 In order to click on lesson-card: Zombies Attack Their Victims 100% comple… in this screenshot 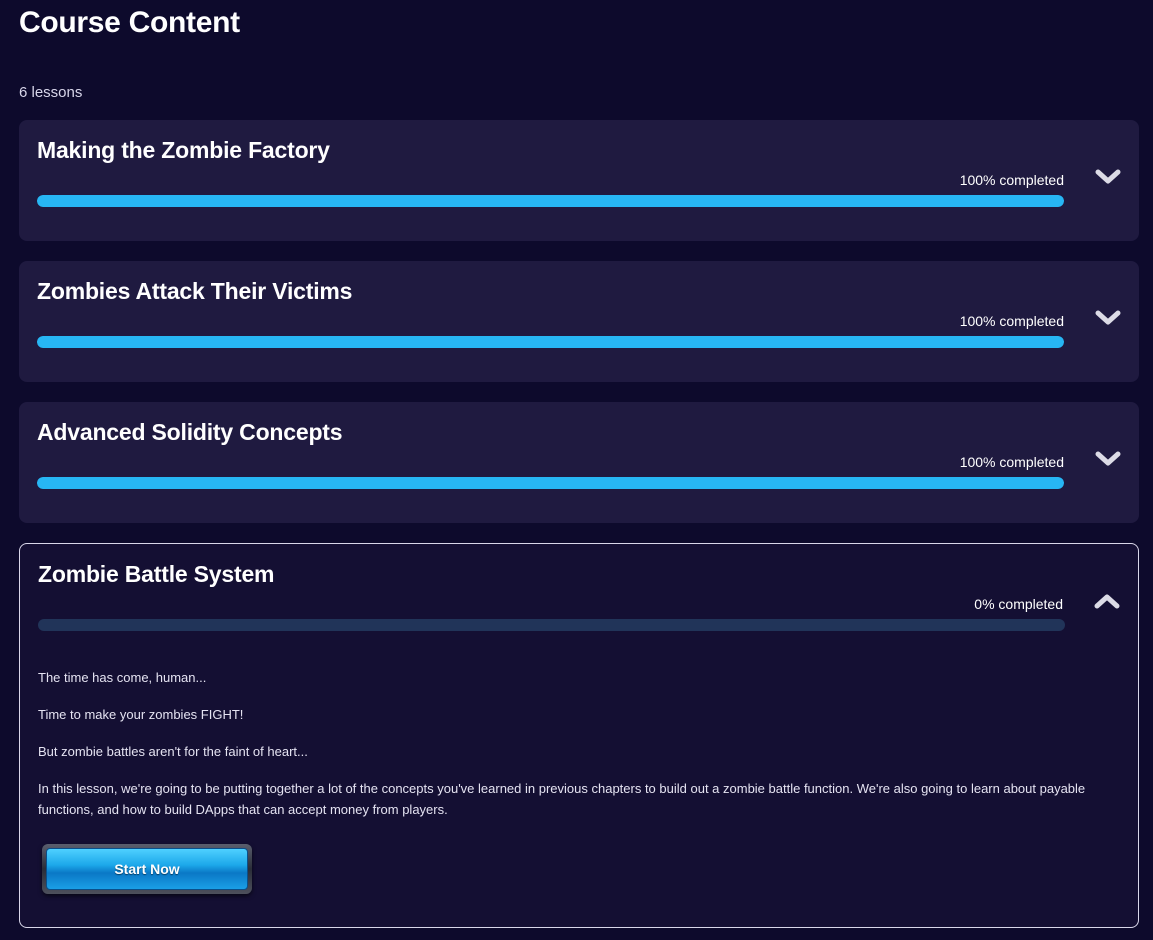, I will do `click(579, 321)`.